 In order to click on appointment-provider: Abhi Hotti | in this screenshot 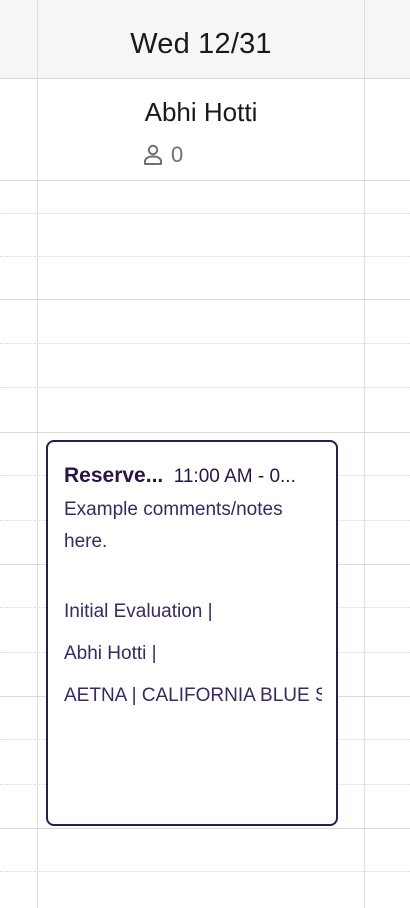, I will do `click(110, 653)`.